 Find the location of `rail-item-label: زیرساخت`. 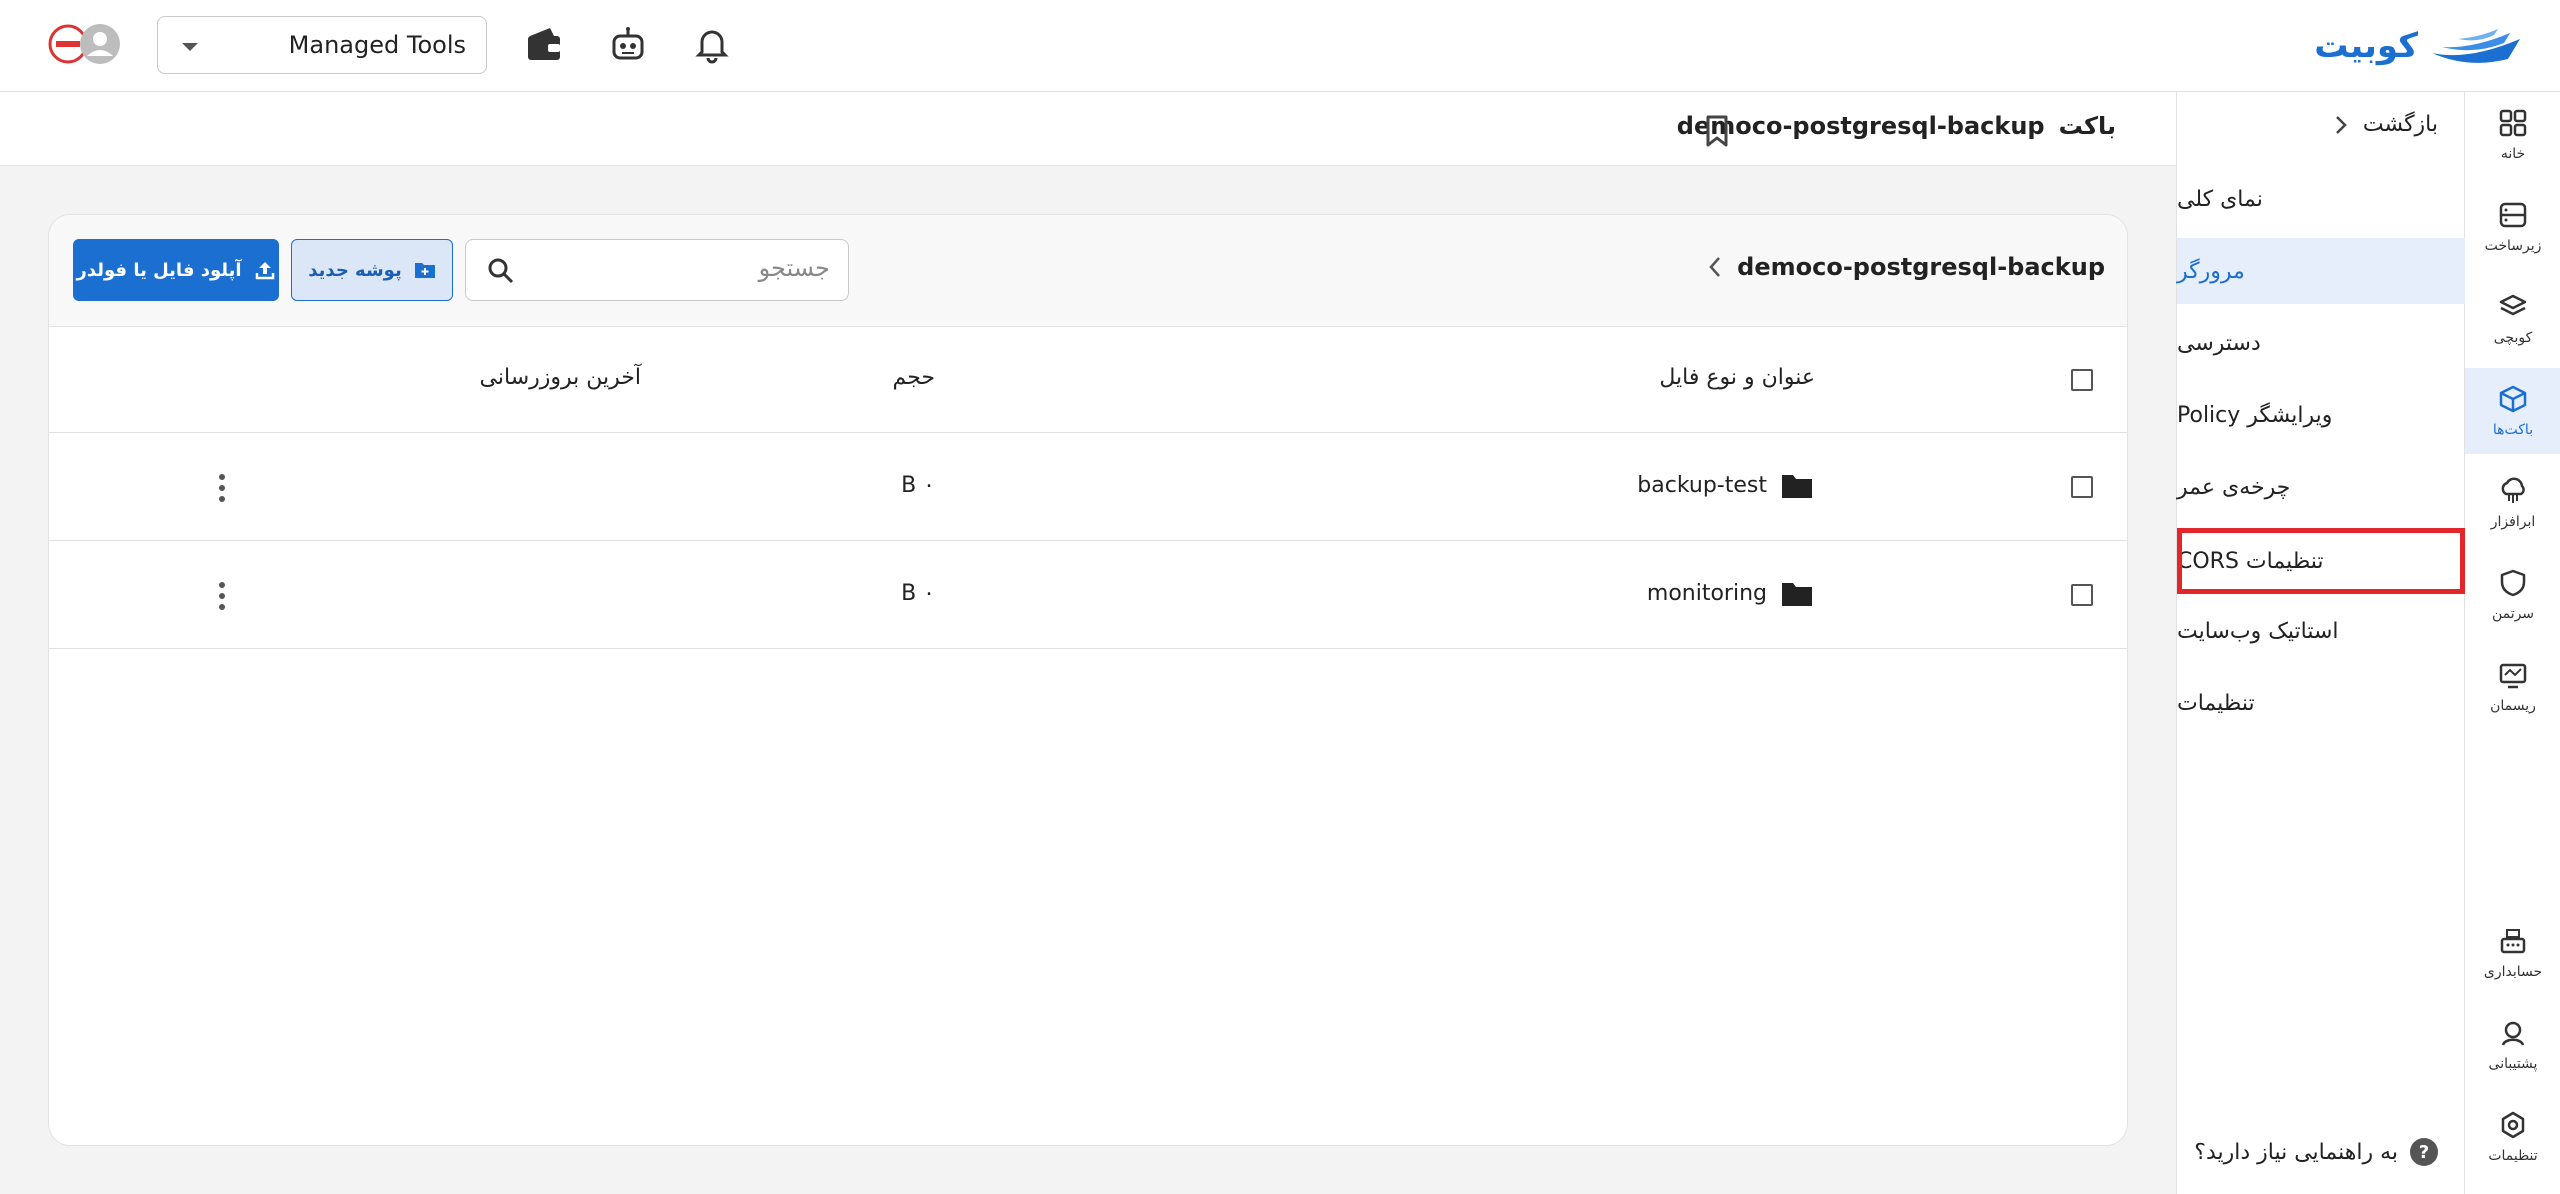

rail-item-label: زیرساخت is located at coordinates (2513, 246).